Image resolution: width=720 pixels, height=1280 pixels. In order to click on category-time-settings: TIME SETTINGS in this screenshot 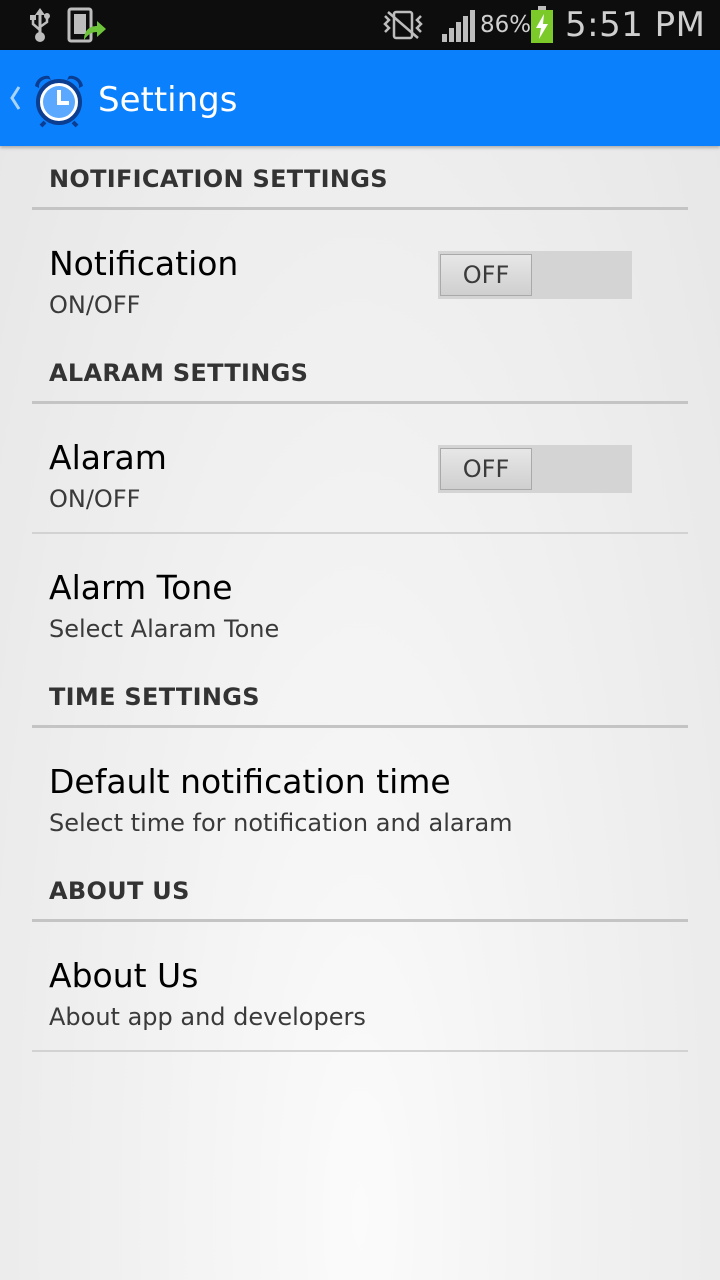, I will do `click(360, 696)`.